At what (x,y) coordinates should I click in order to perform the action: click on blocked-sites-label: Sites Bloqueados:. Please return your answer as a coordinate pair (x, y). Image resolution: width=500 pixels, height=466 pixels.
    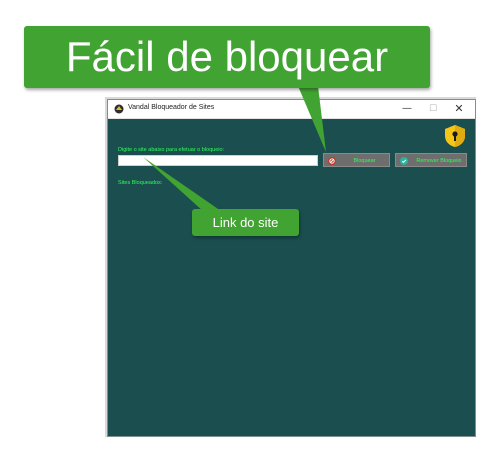
    Looking at the image, I should click on (140, 183).